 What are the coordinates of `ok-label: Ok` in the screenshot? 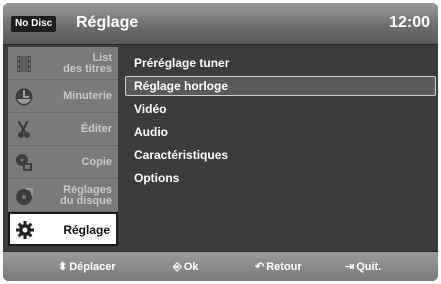 It's located at (191, 267).